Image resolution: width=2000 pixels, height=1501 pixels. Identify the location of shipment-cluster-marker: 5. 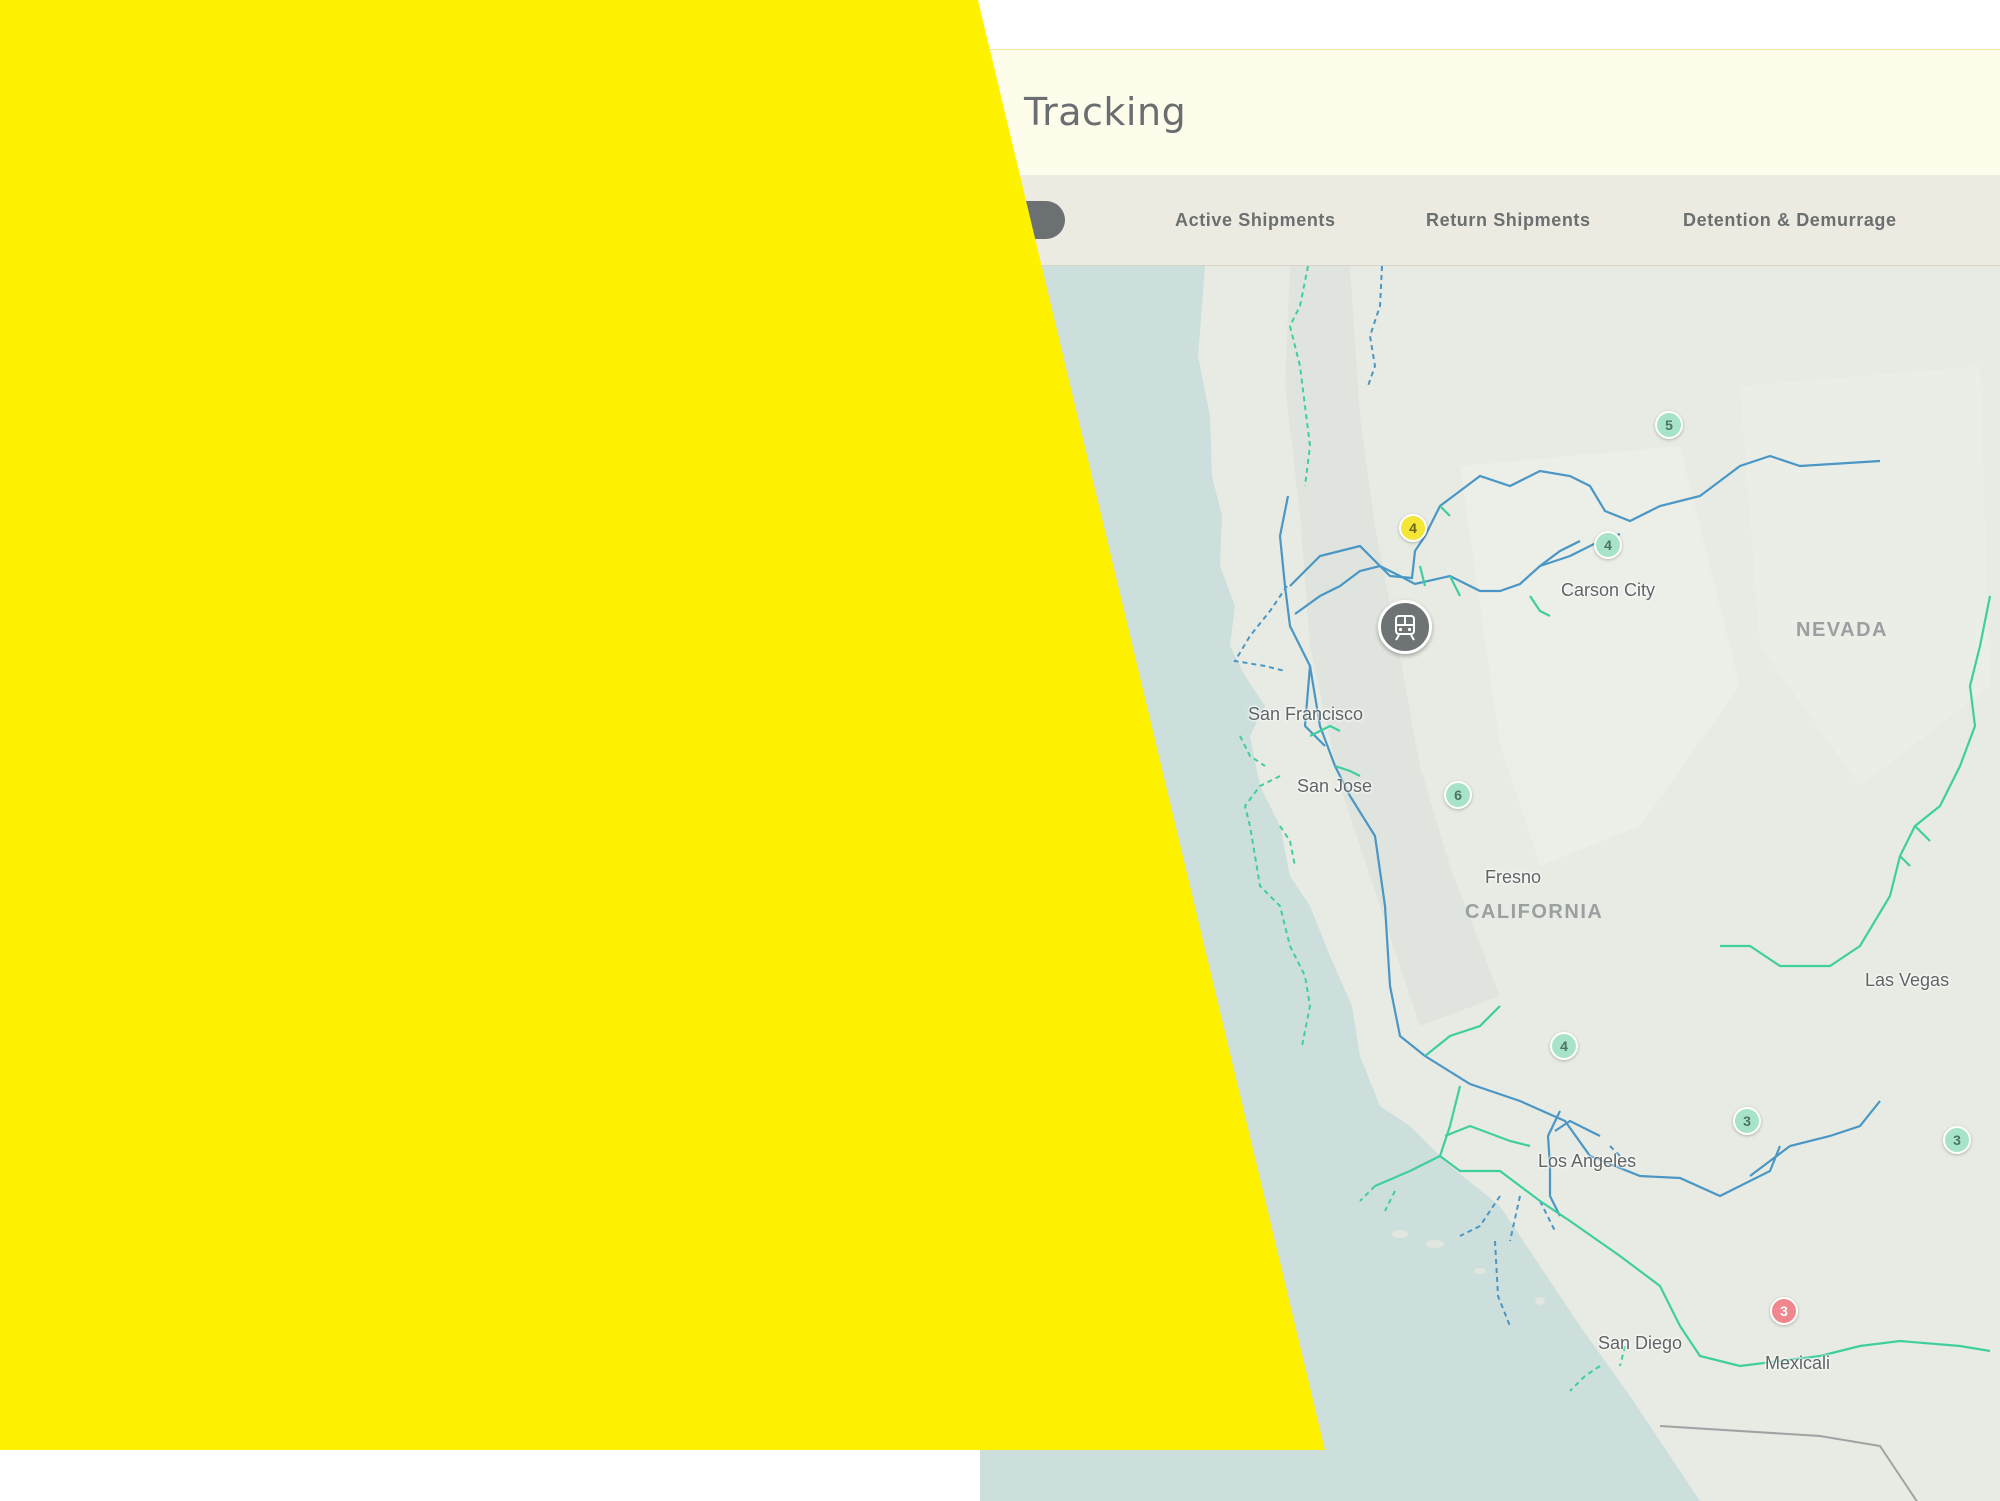
(1669, 425).